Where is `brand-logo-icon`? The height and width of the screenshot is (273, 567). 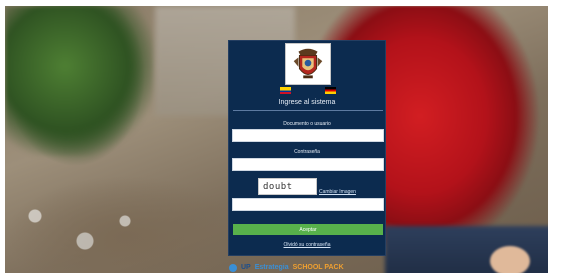 brand-logo-icon is located at coordinates (233, 267).